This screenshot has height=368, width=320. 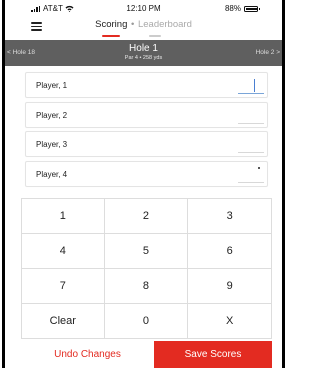 What do you see at coordinates (146, 173) in the screenshot?
I see `player-row: Player, 4` at bounding box center [146, 173].